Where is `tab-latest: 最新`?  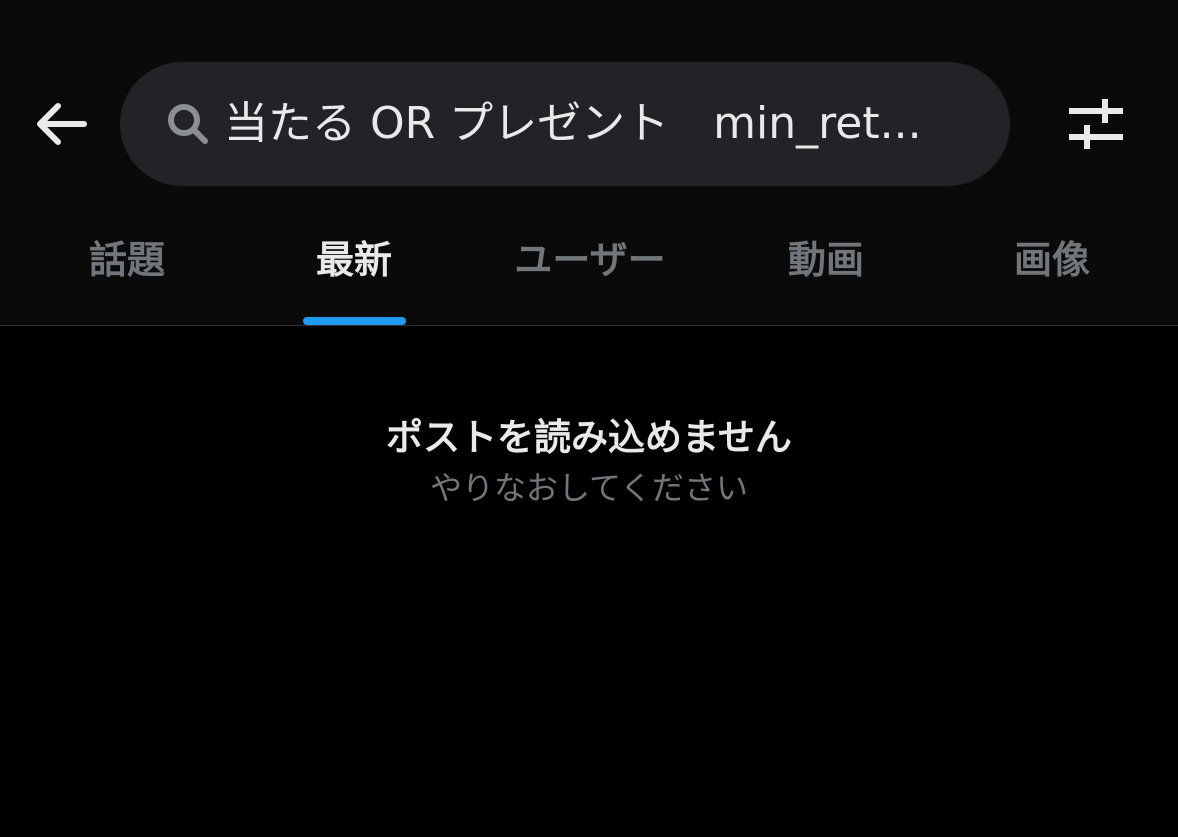
tab-latest: 最新 is located at coordinates (354, 262).